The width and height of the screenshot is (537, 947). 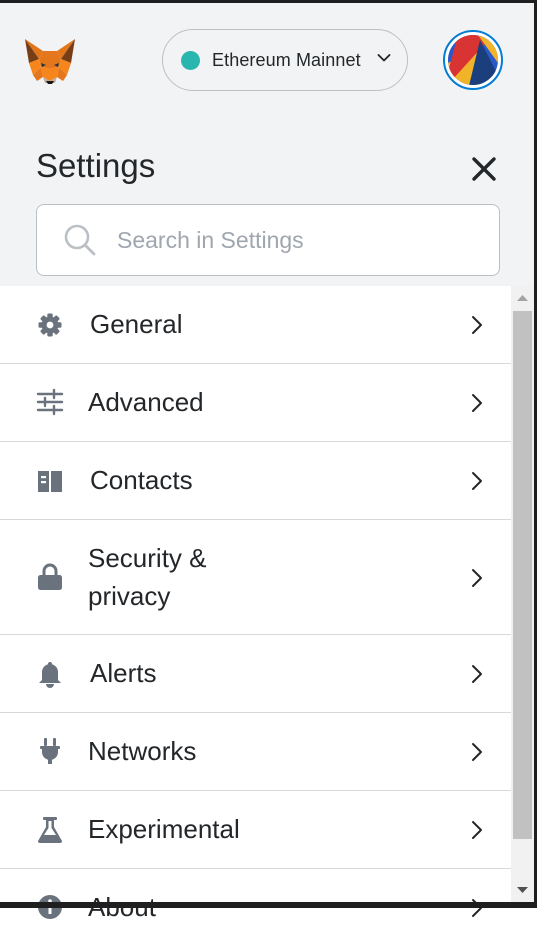 I want to click on flask-icon, so click(x=50, y=830).